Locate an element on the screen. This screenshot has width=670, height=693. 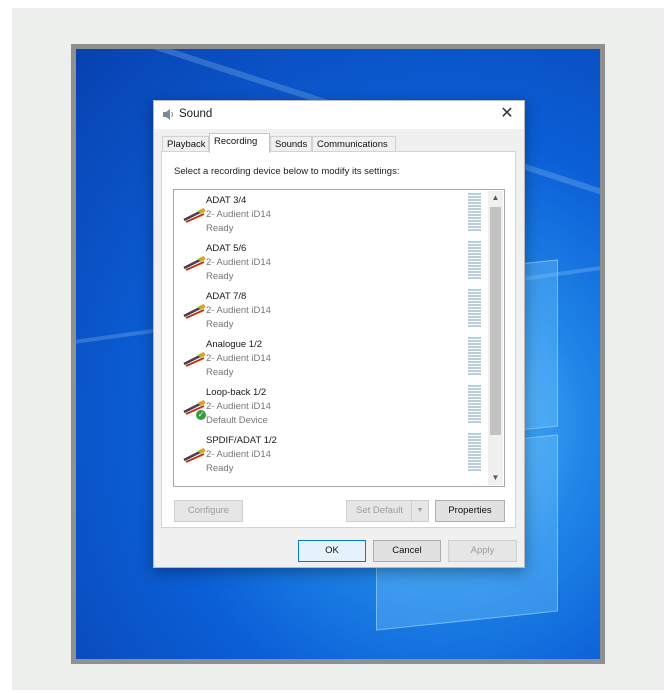
device-name: Analogue 1/2 is located at coordinates (234, 344).